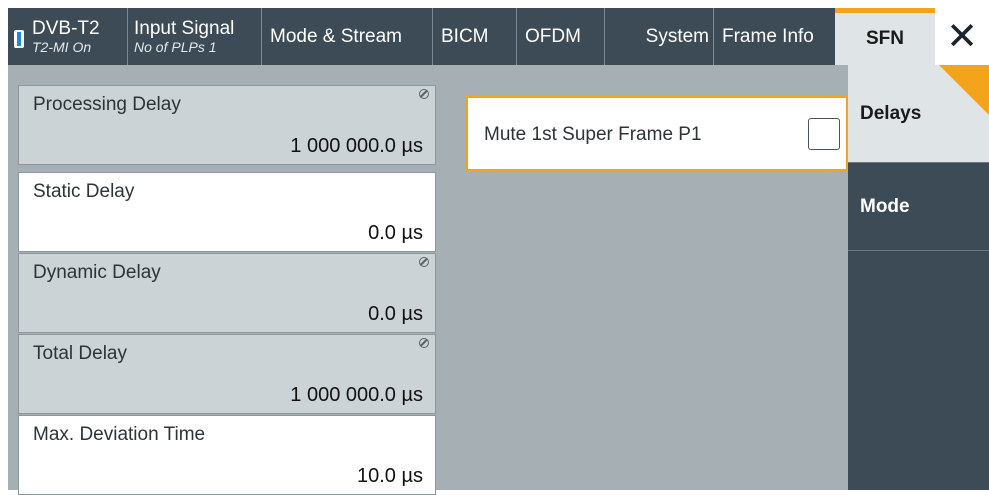  What do you see at coordinates (395, 233) in the screenshot?
I see `static-delay-value: 0.0 µs` at bounding box center [395, 233].